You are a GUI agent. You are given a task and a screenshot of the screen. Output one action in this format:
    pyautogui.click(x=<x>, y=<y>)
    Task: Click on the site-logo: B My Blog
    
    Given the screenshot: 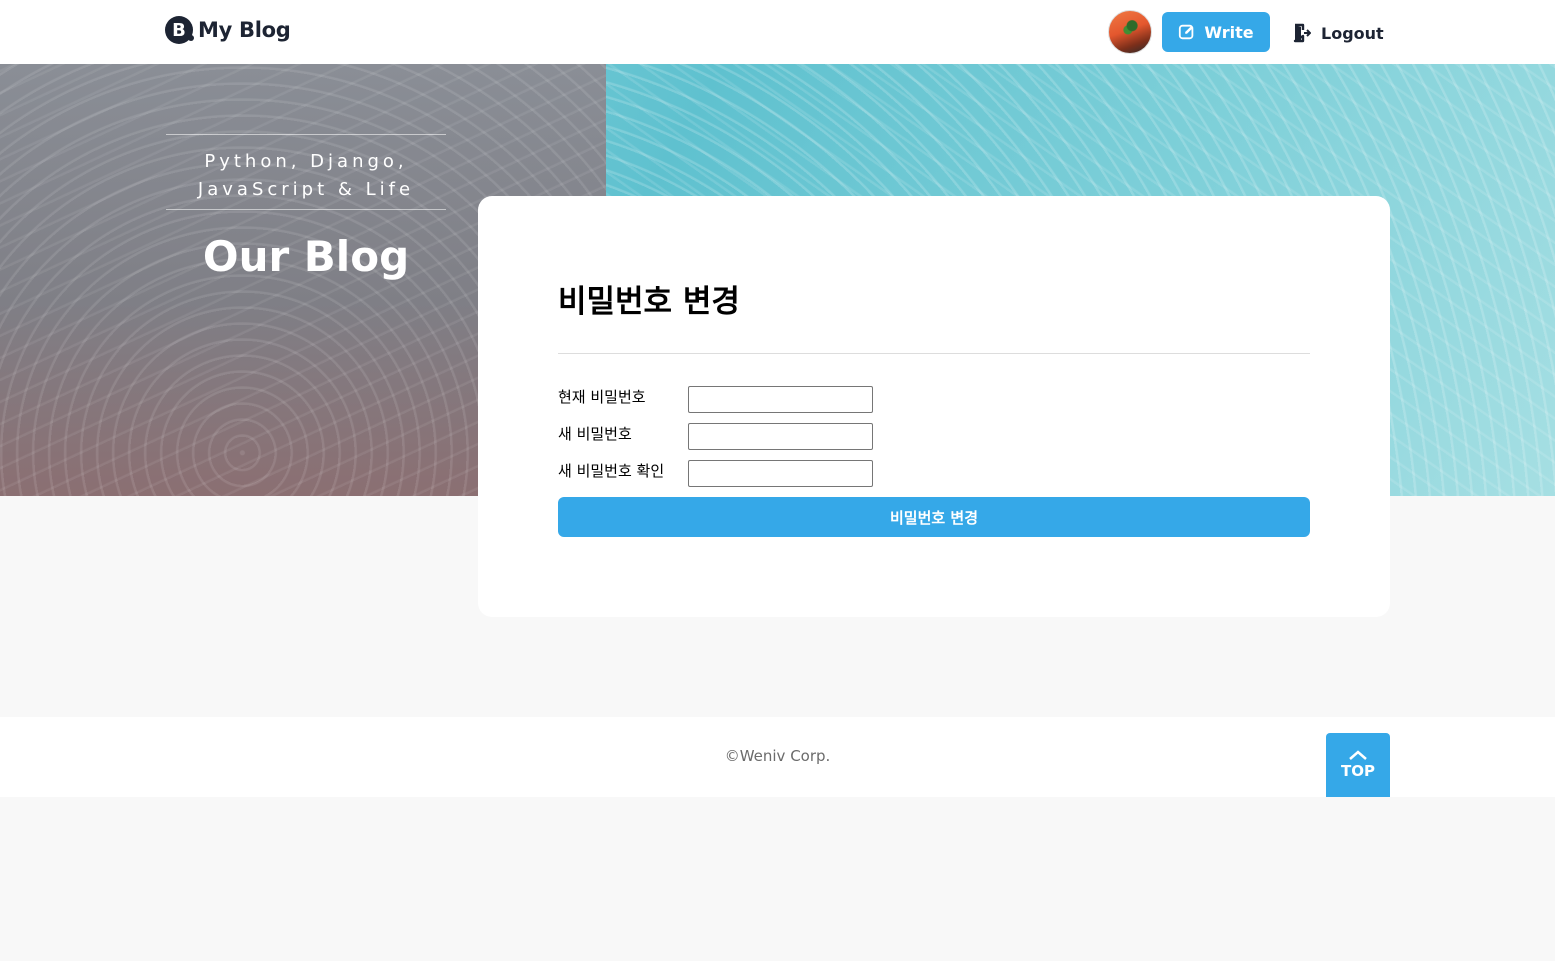 What is the action you would take?
    pyautogui.click(x=228, y=30)
    